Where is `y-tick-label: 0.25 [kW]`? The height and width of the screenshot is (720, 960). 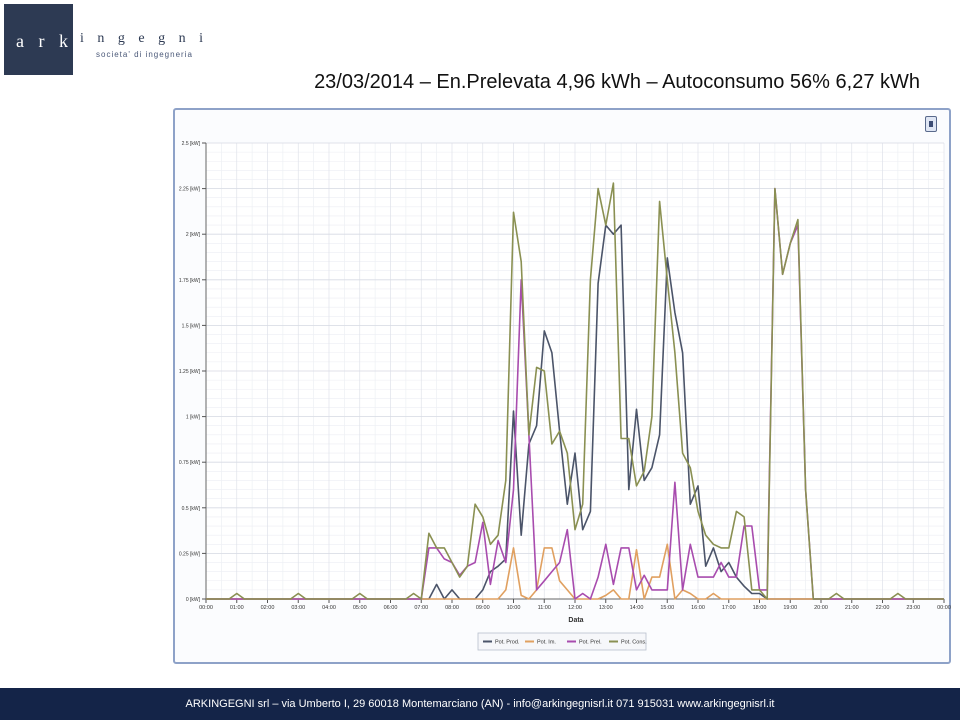
y-tick-label: 0.25 [kW] is located at coordinates (190, 554).